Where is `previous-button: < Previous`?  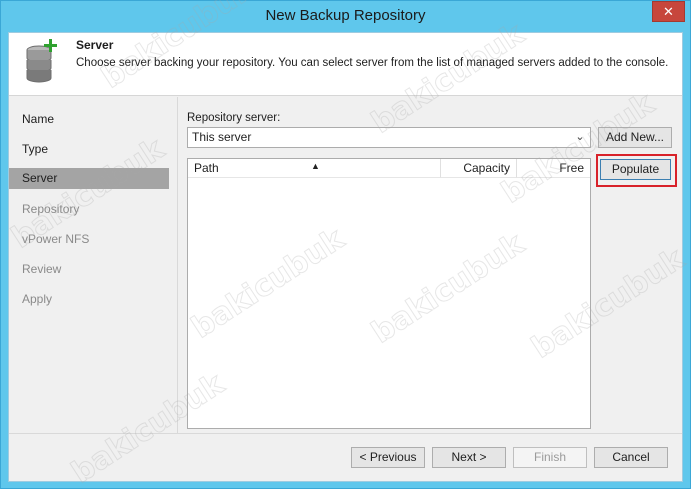 previous-button: < Previous is located at coordinates (388, 457).